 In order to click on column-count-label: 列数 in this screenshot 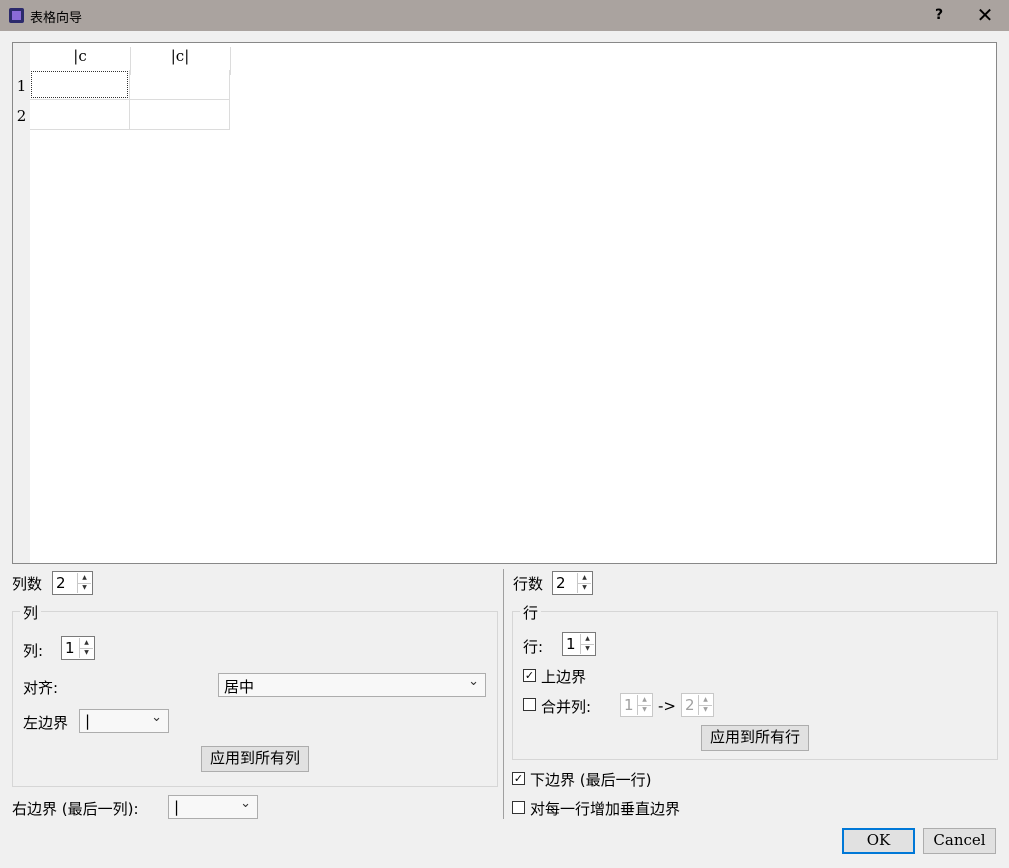, I will do `click(27, 584)`.